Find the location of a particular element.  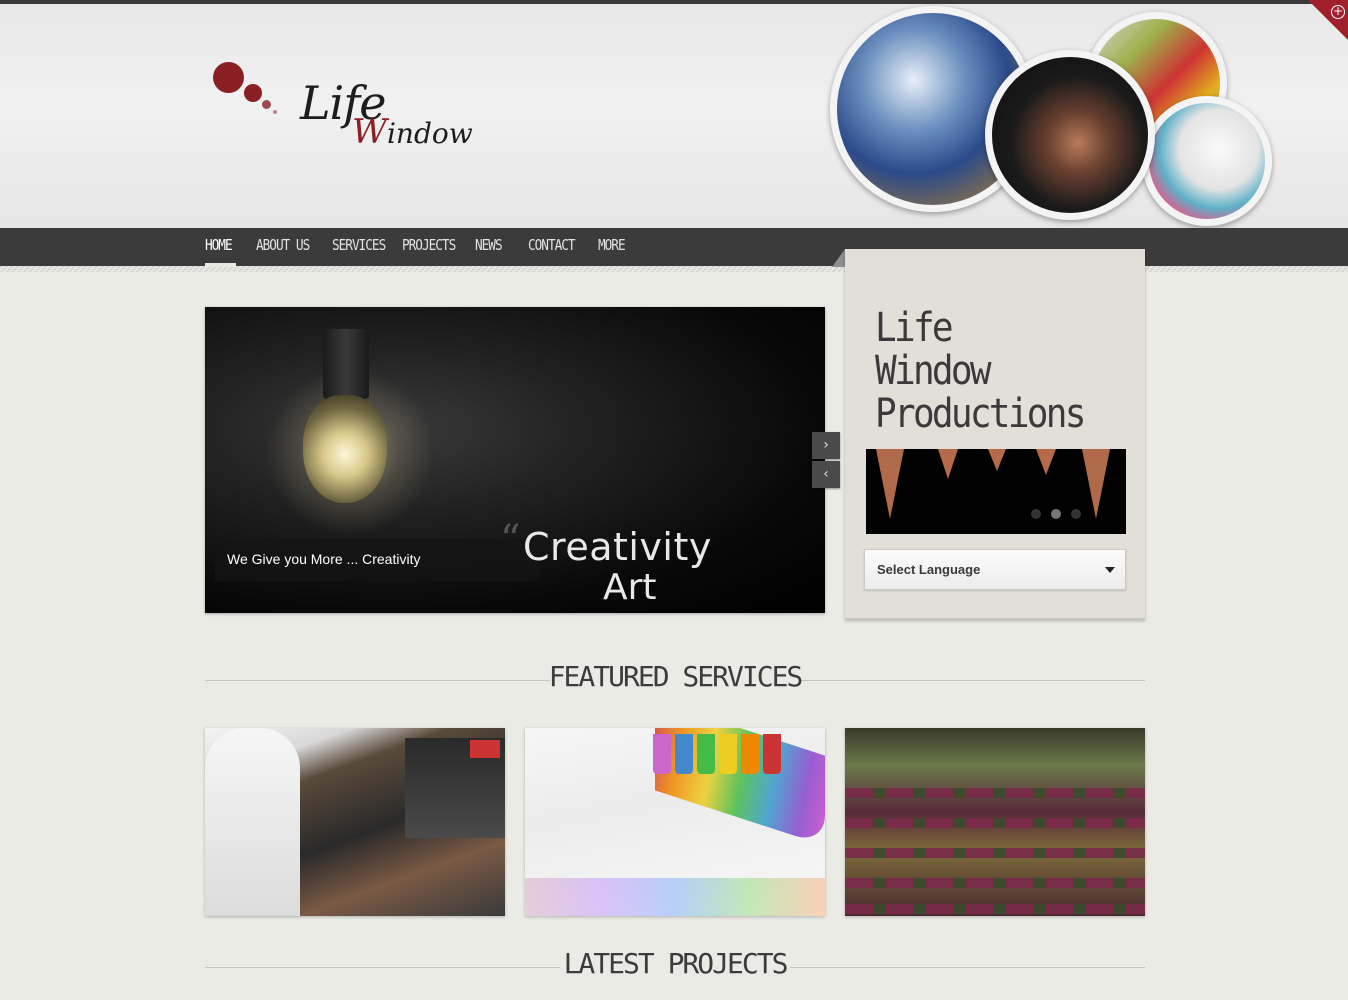

monitor-screen is located at coordinates (485, 749).